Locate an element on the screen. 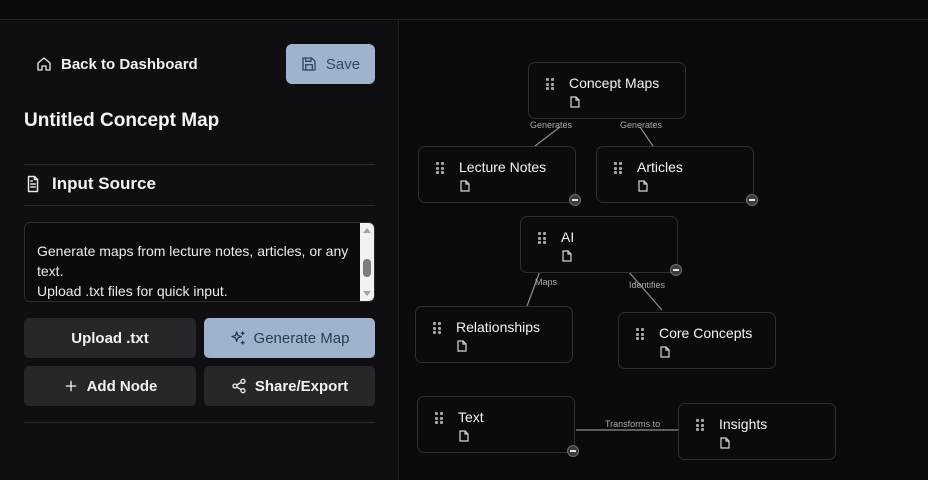 The image size is (928, 480). edge-label: Identifies is located at coordinates (647, 285).